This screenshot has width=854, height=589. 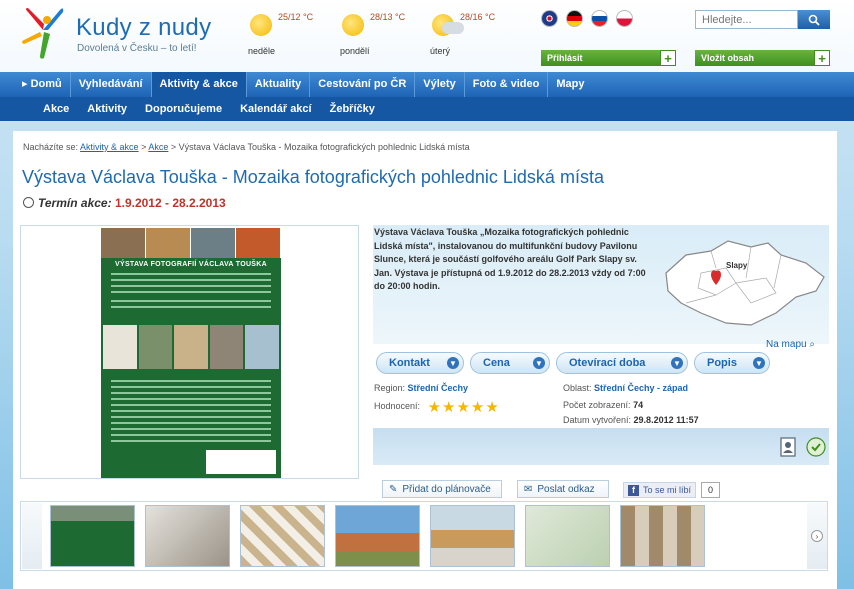 I want to click on nav-item-news: Aktuality, so click(x=279, y=84).